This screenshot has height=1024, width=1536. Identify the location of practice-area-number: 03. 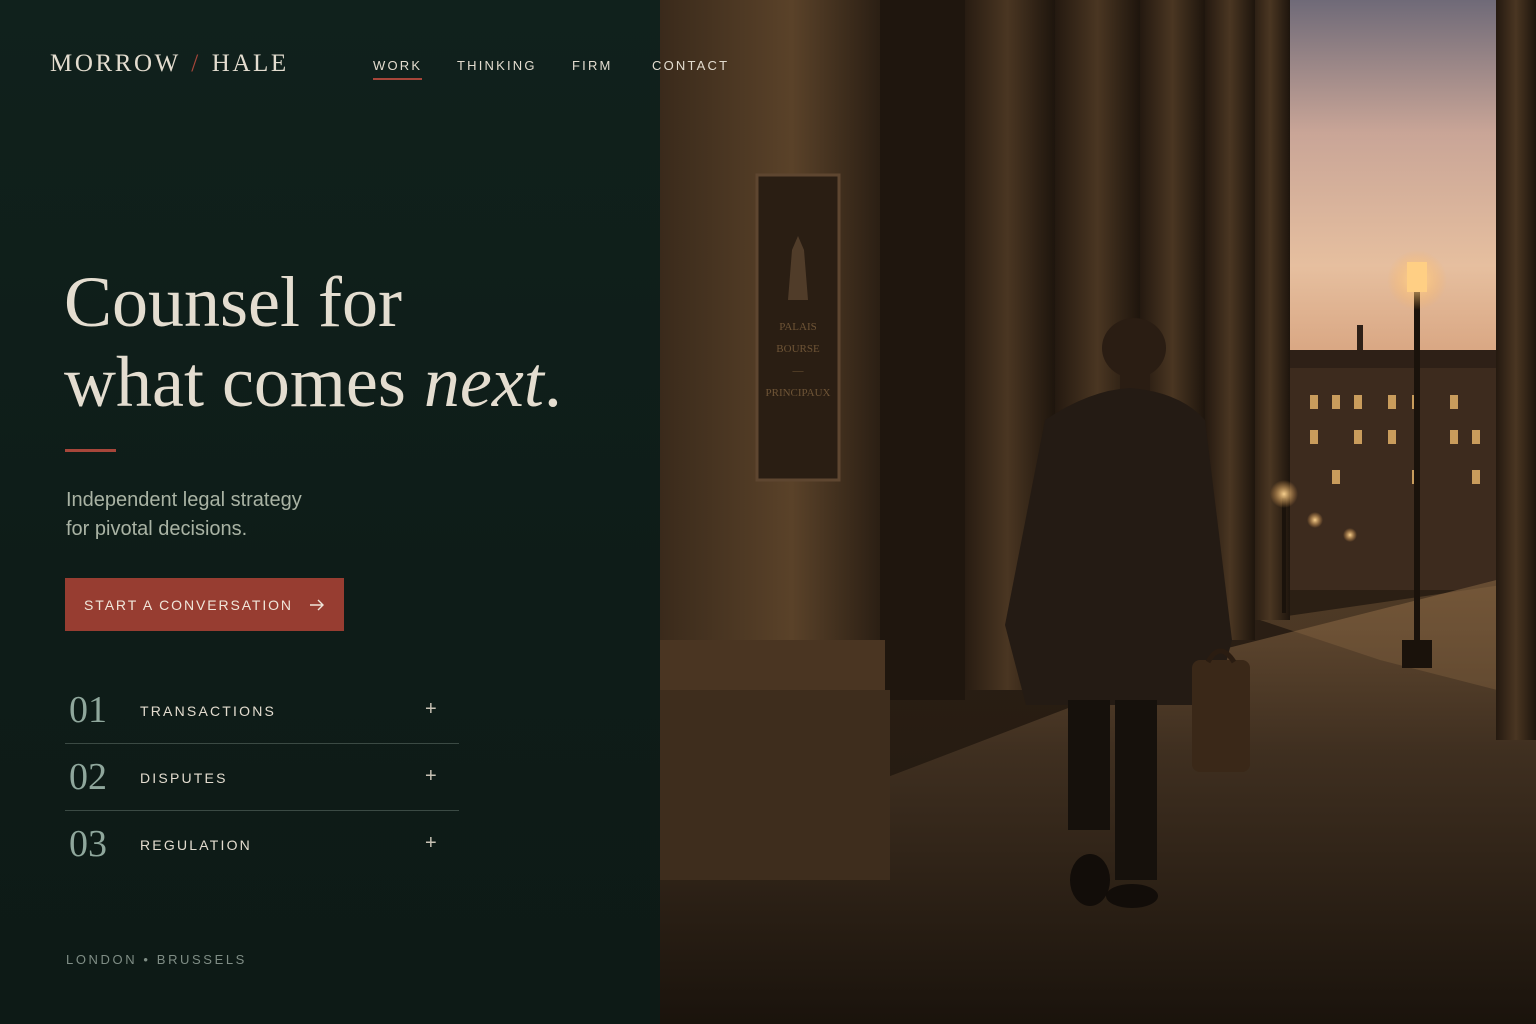
(88, 844).